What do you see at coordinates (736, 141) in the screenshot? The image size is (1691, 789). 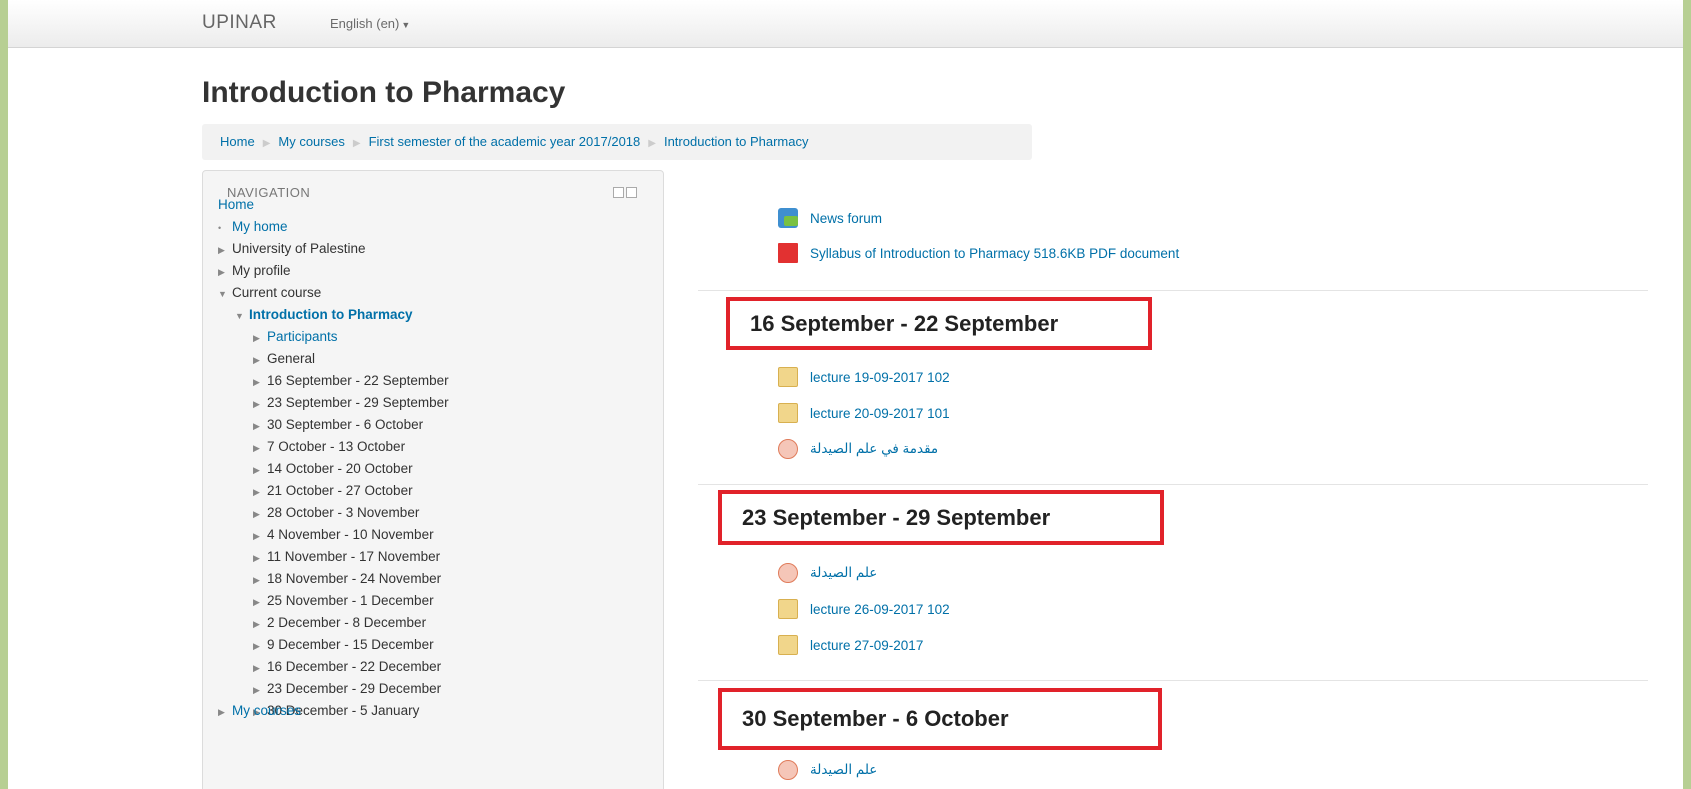 I see `breadcrumb-course: Introduction to Pharmacy` at bounding box center [736, 141].